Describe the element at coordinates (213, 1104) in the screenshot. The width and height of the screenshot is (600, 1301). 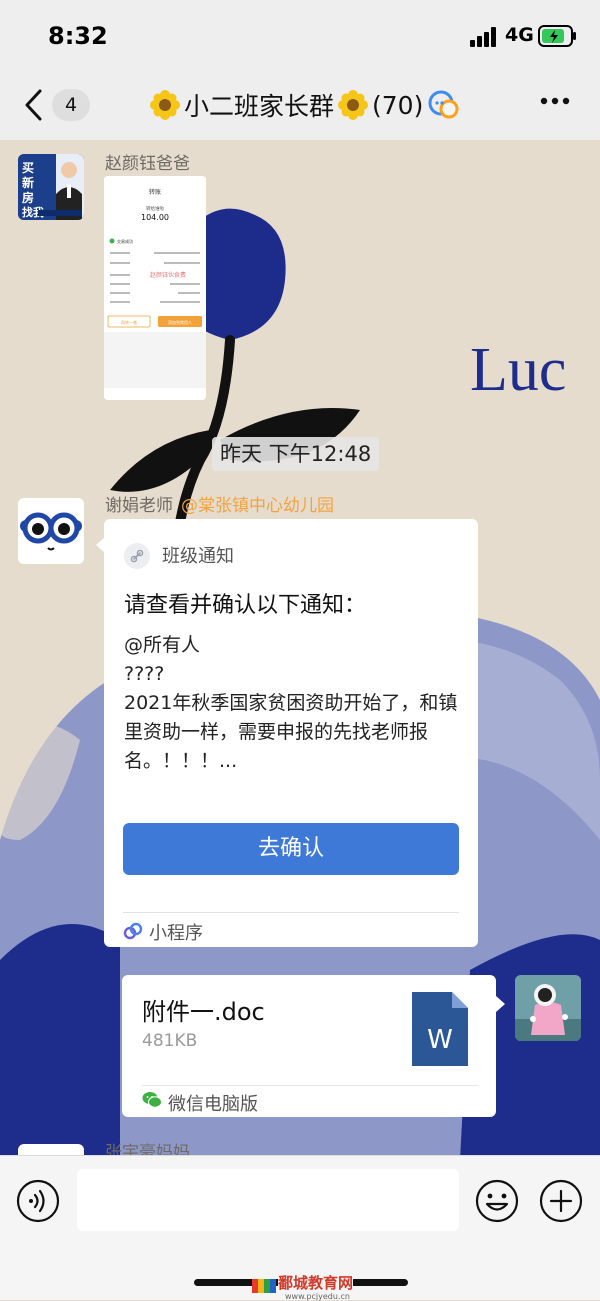
I see `file-source-label: 微信电脑版` at that location.